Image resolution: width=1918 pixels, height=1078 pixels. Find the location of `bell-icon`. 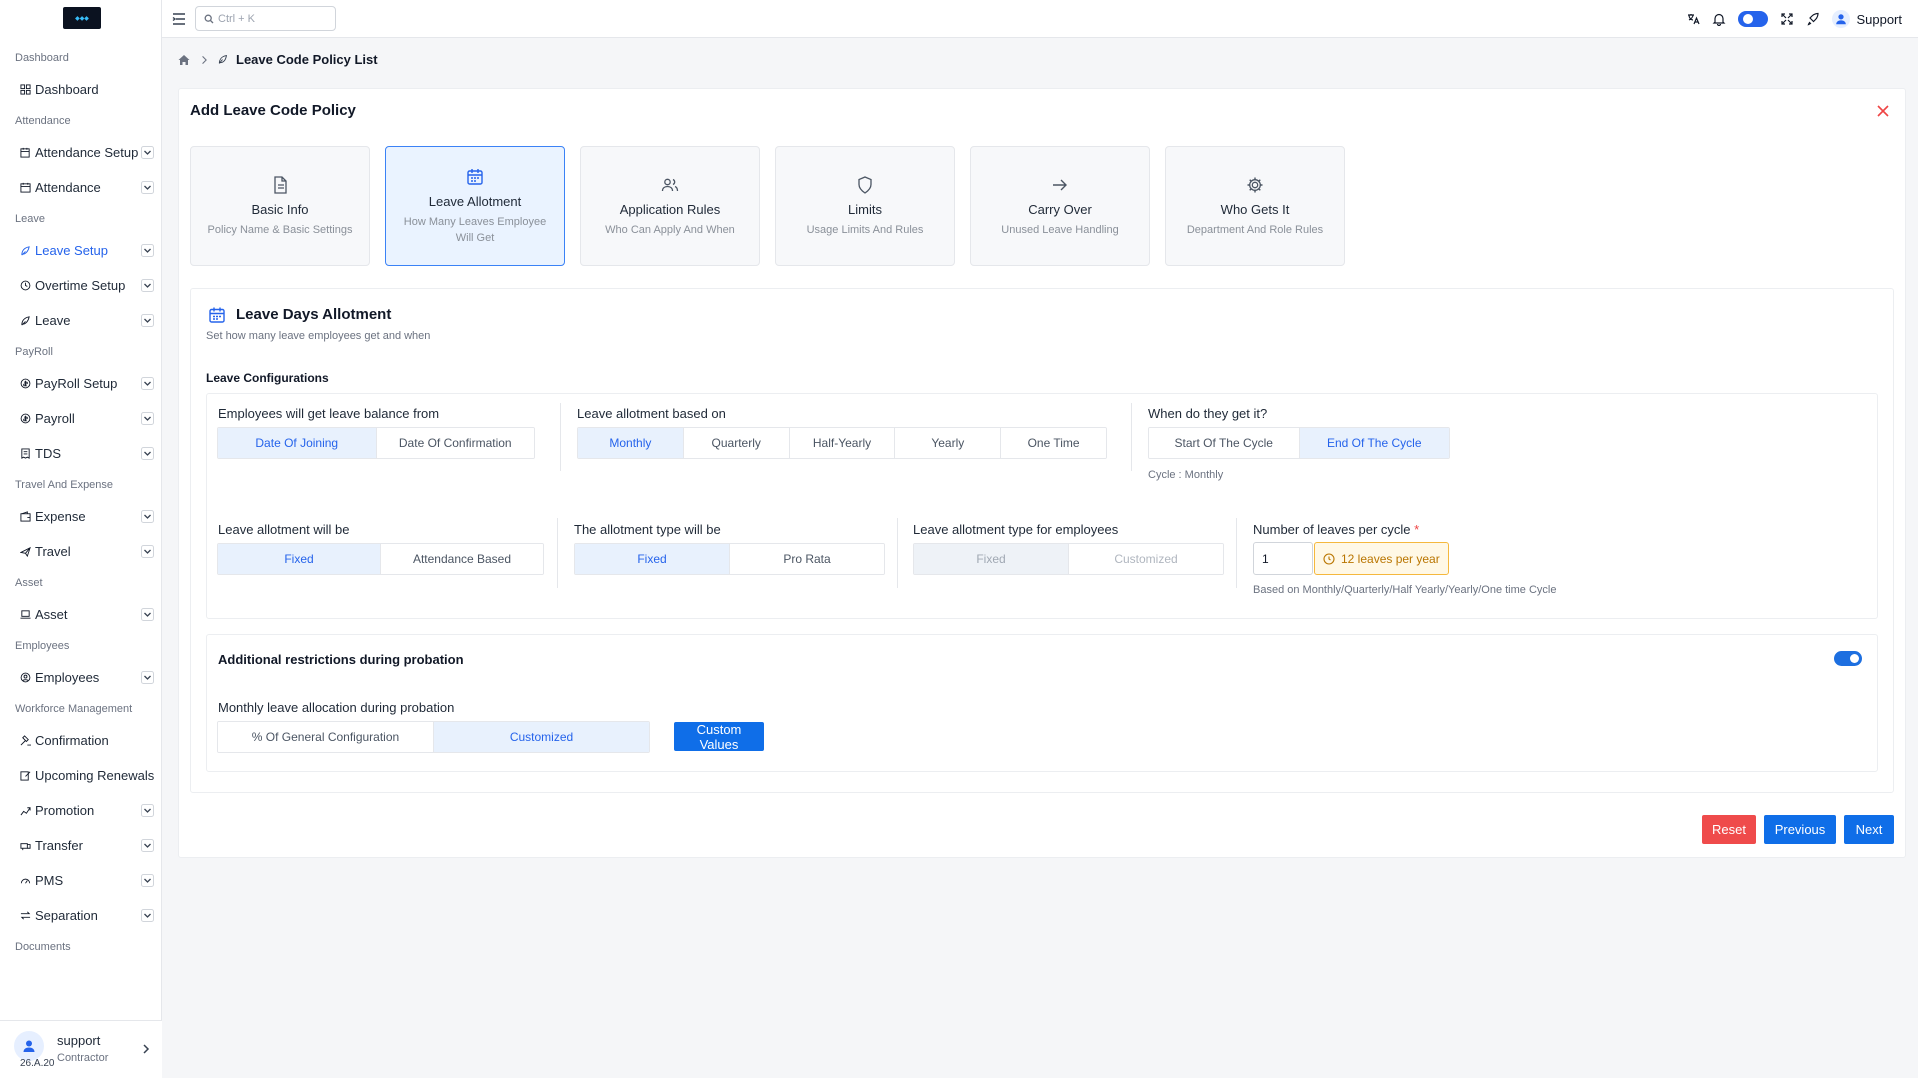

bell-icon is located at coordinates (1719, 19).